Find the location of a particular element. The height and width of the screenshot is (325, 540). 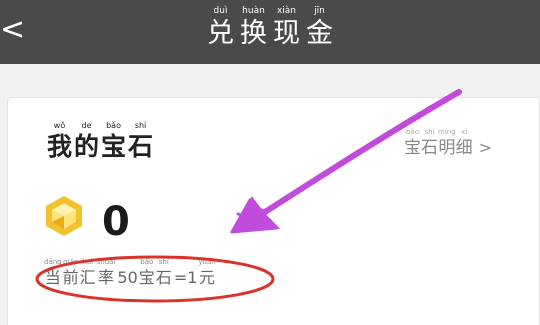

my-gems-heading: wǒ 我 de 的 bǎo 宝 shí 石 is located at coordinates (100, 141).